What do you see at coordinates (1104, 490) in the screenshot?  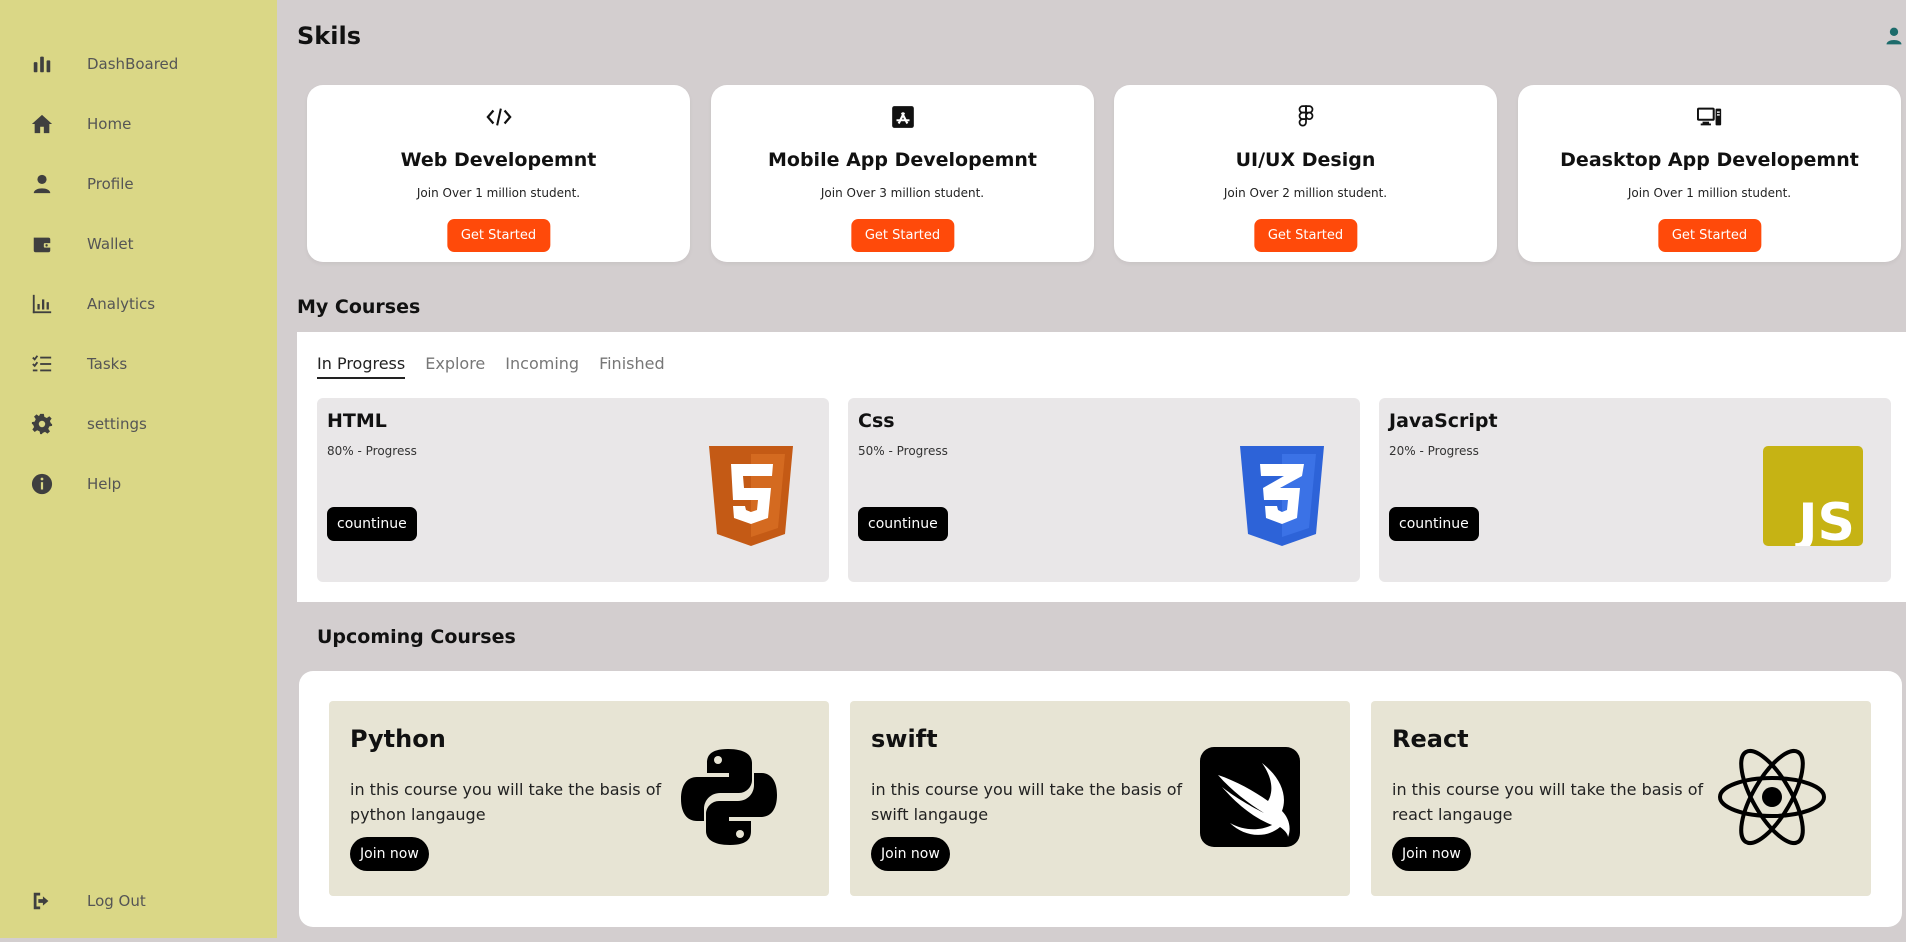 I see `course-card: Css 50% - Progress countinue` at bounding box center [1104, 490].